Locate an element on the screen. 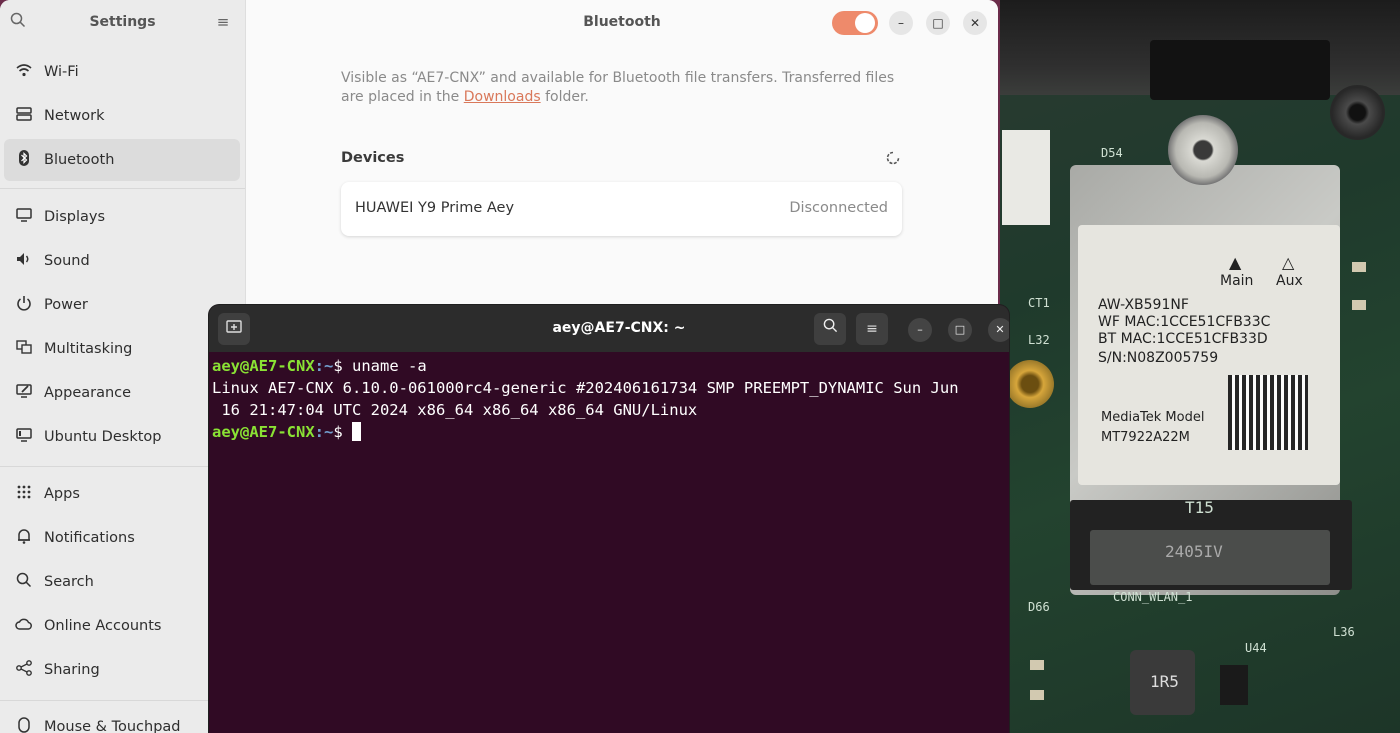 The width and height of the screenshot is (1400, 733). photo-silk: CT1 is located at coordinates (1039, 303).